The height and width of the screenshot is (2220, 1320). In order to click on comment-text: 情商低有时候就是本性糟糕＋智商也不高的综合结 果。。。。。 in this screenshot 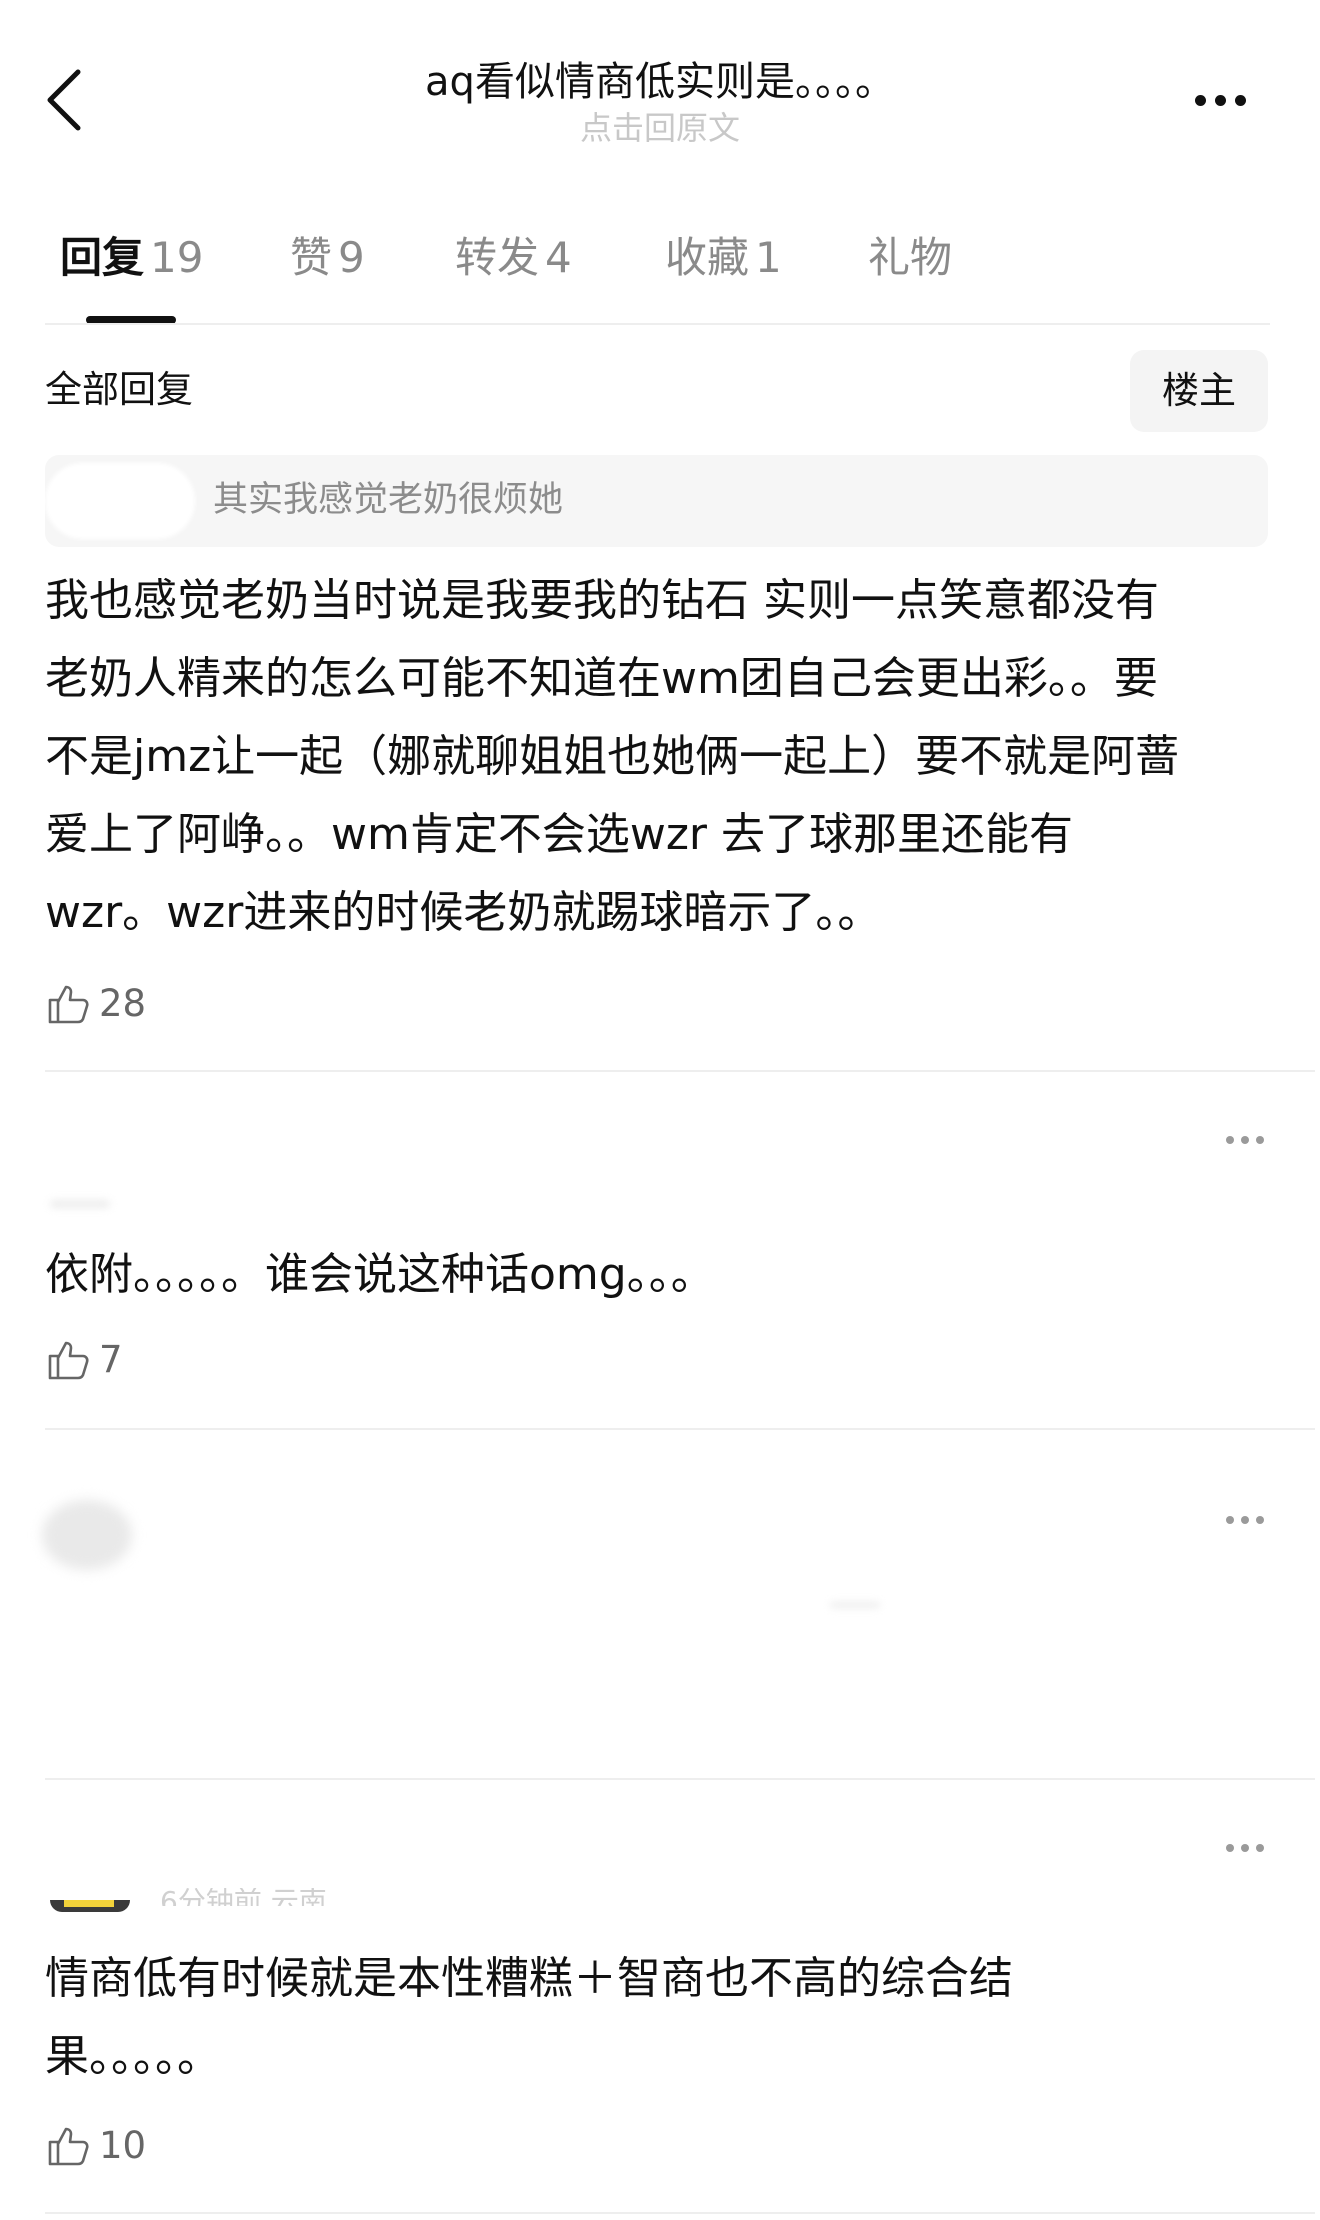, I will do `click(529, 2017)`.